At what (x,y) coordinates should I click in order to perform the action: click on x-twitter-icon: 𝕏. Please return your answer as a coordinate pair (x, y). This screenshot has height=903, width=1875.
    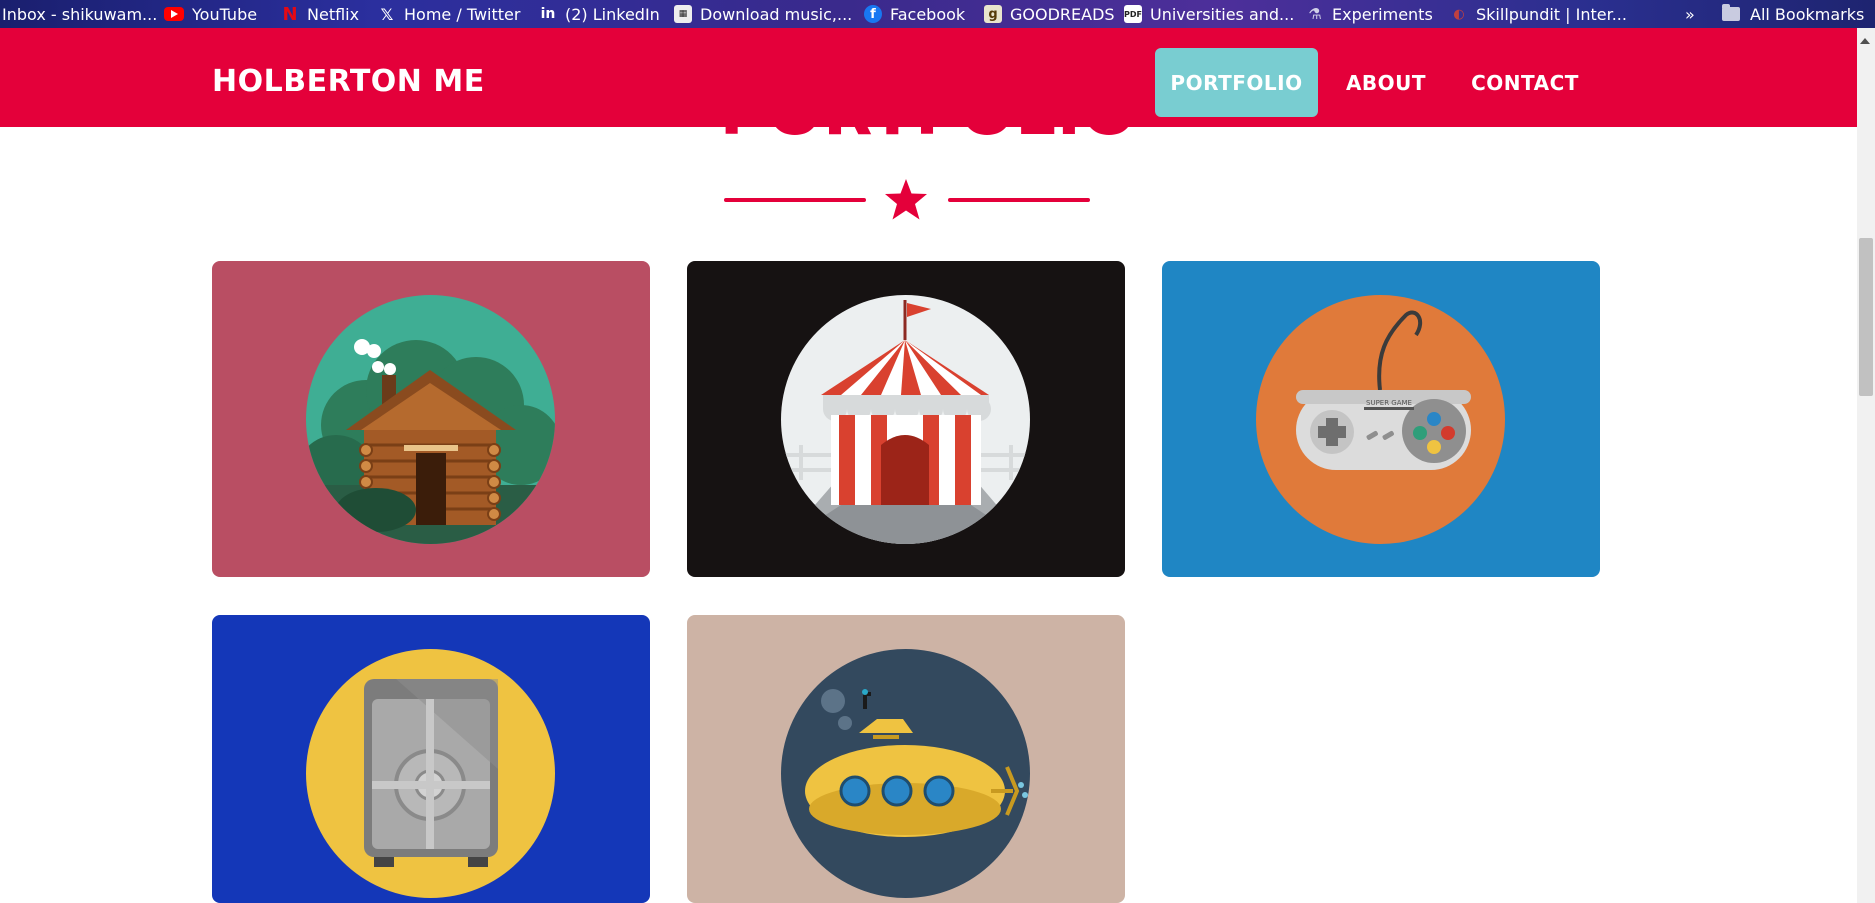
    Looking at the image, I should click on (387, 14).